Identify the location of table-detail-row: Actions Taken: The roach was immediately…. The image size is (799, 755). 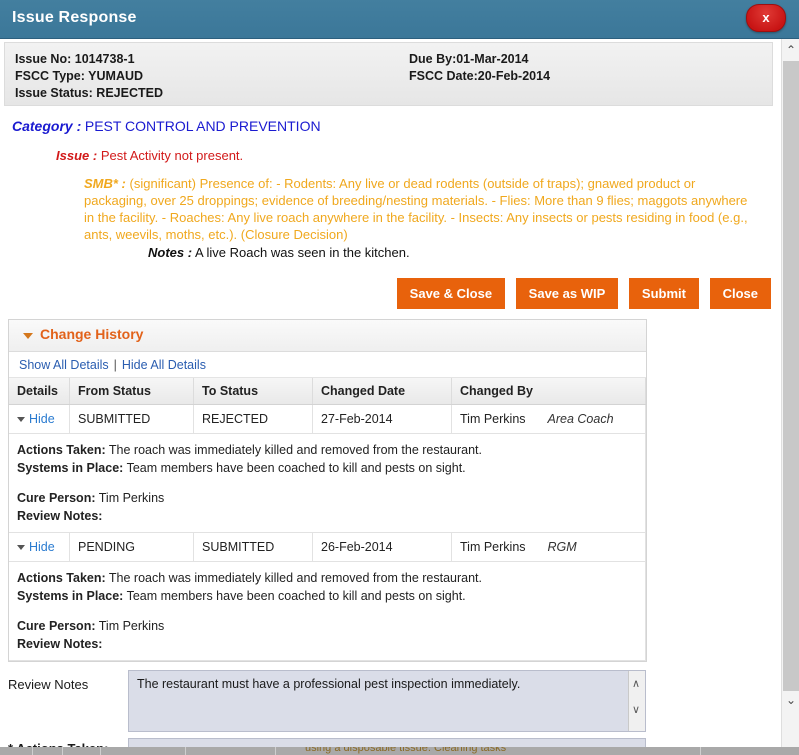
(327, 611).